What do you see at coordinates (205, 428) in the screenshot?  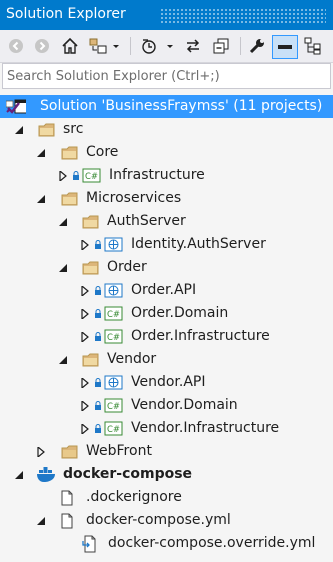 I see `tree-item-label: Vendor.Infrastructure` at bounding box center [205, 428].